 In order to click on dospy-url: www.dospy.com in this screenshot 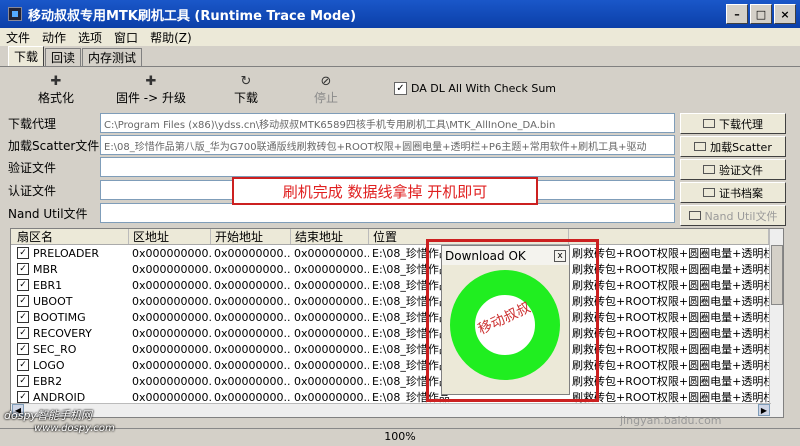, I will do `click(74, 428)`.